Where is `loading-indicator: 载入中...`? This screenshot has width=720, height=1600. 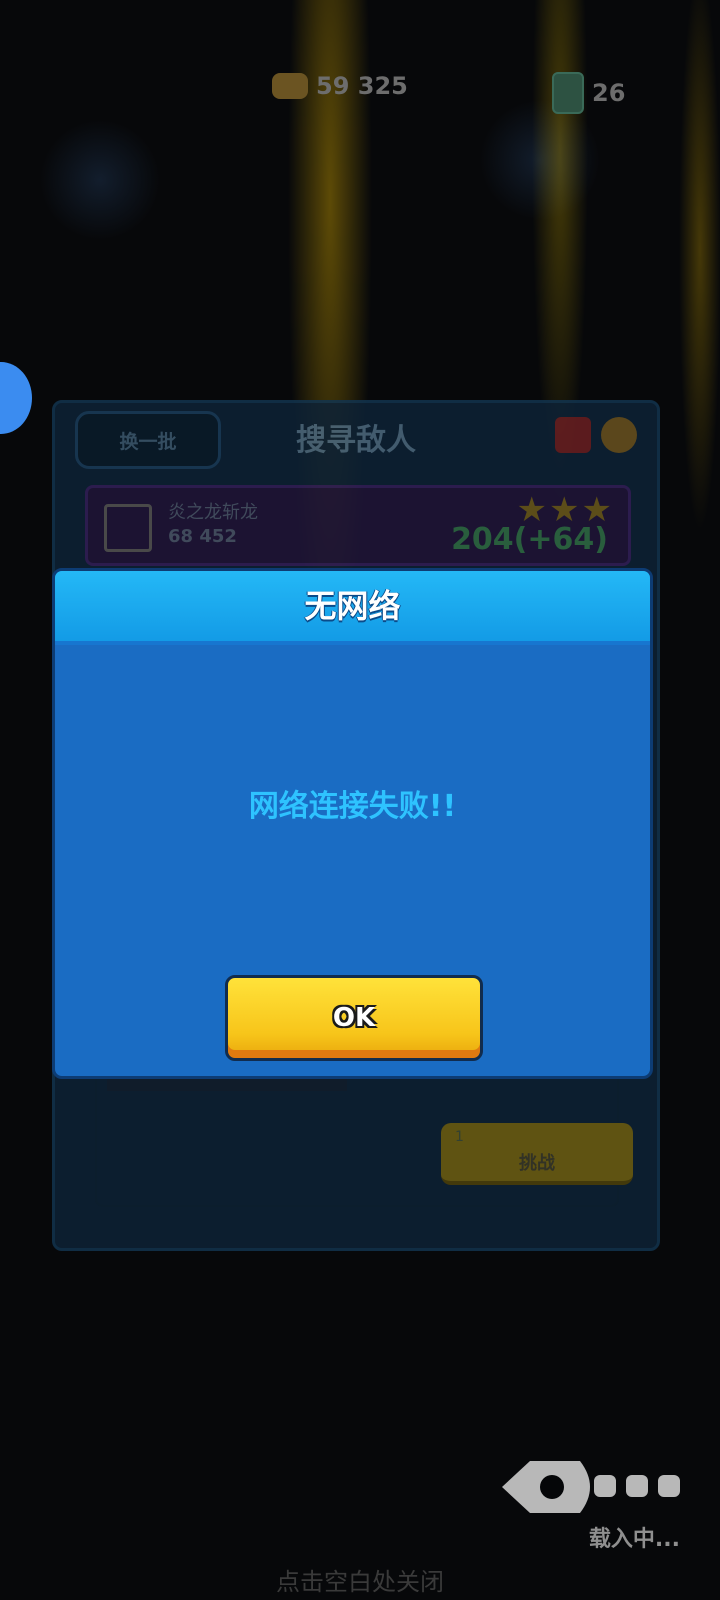 loading-indicator: 载入中... is located at coordinates (590, 1505).